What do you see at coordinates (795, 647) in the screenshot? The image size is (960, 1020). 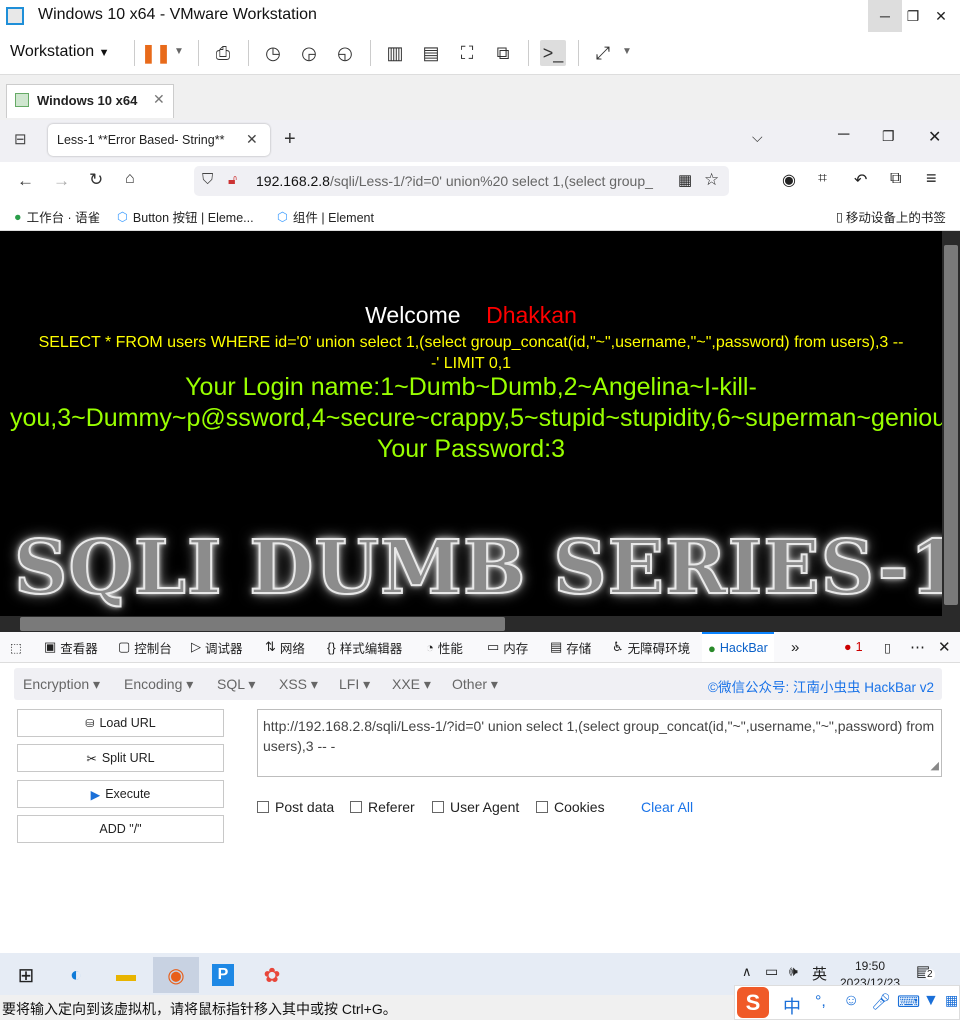 I see `more-tabs-icon: »` at bounding box center [795, 647].